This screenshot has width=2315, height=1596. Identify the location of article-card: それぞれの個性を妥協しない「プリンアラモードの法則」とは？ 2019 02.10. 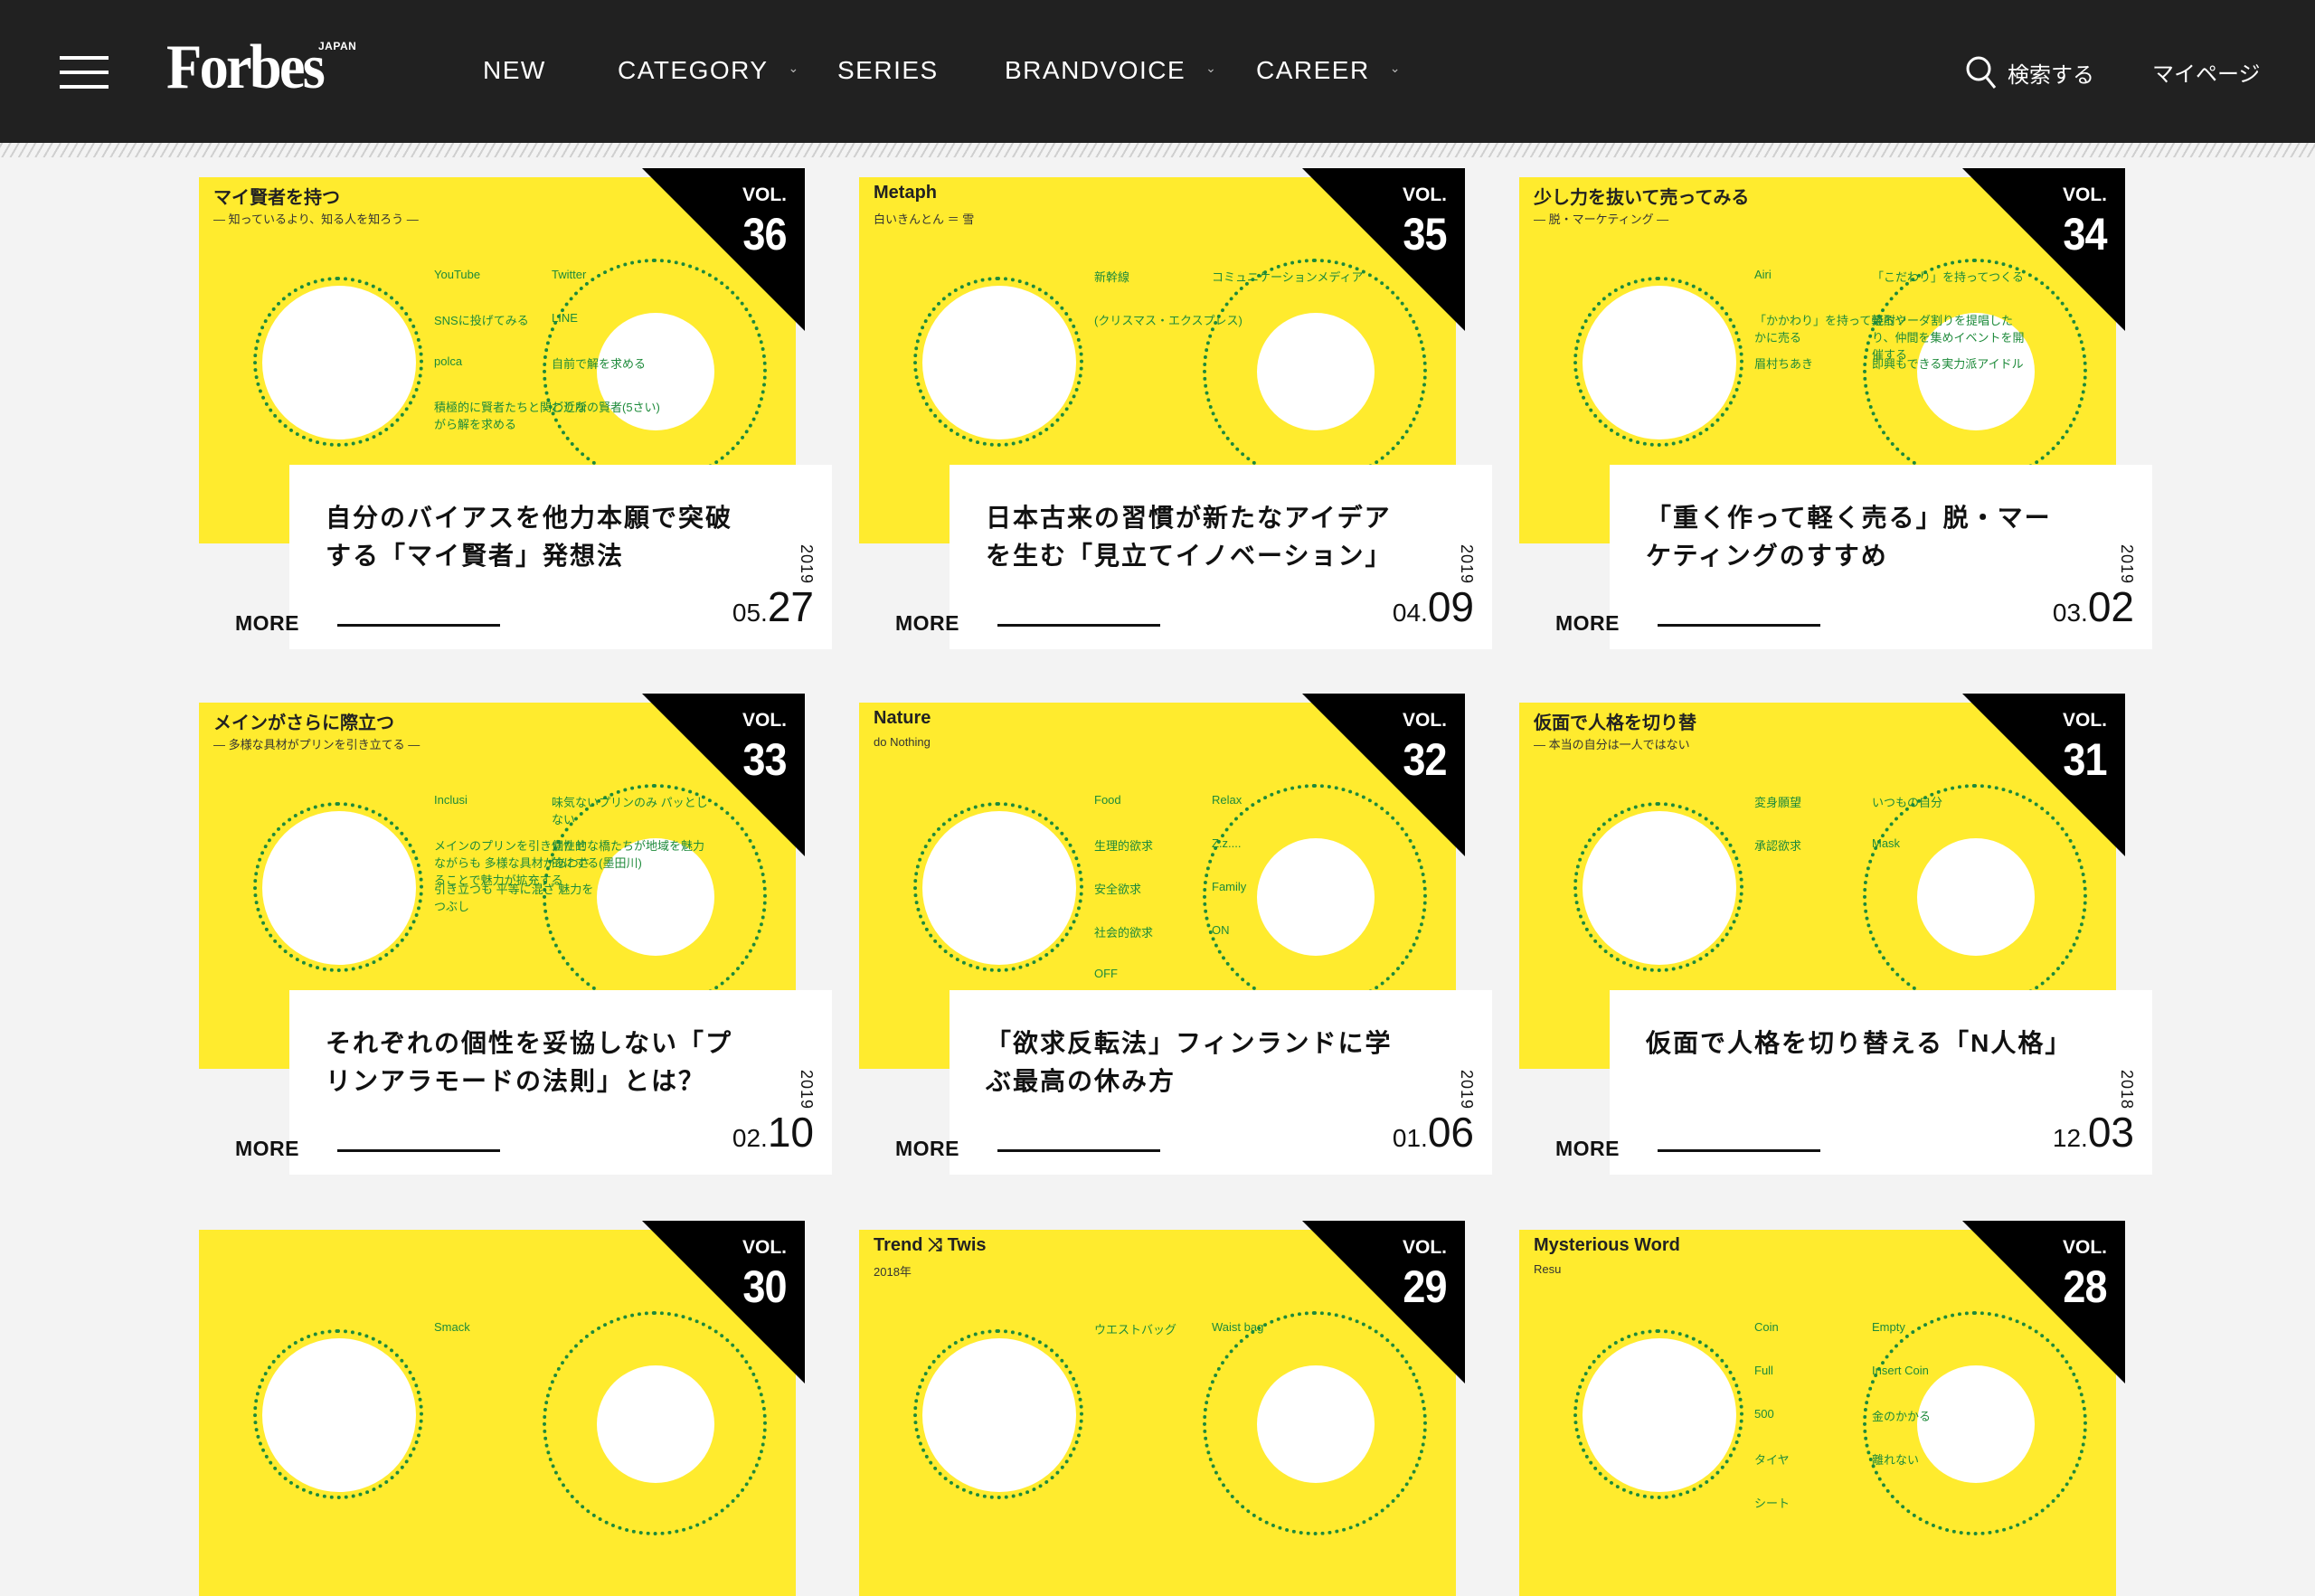
(560, 1082).